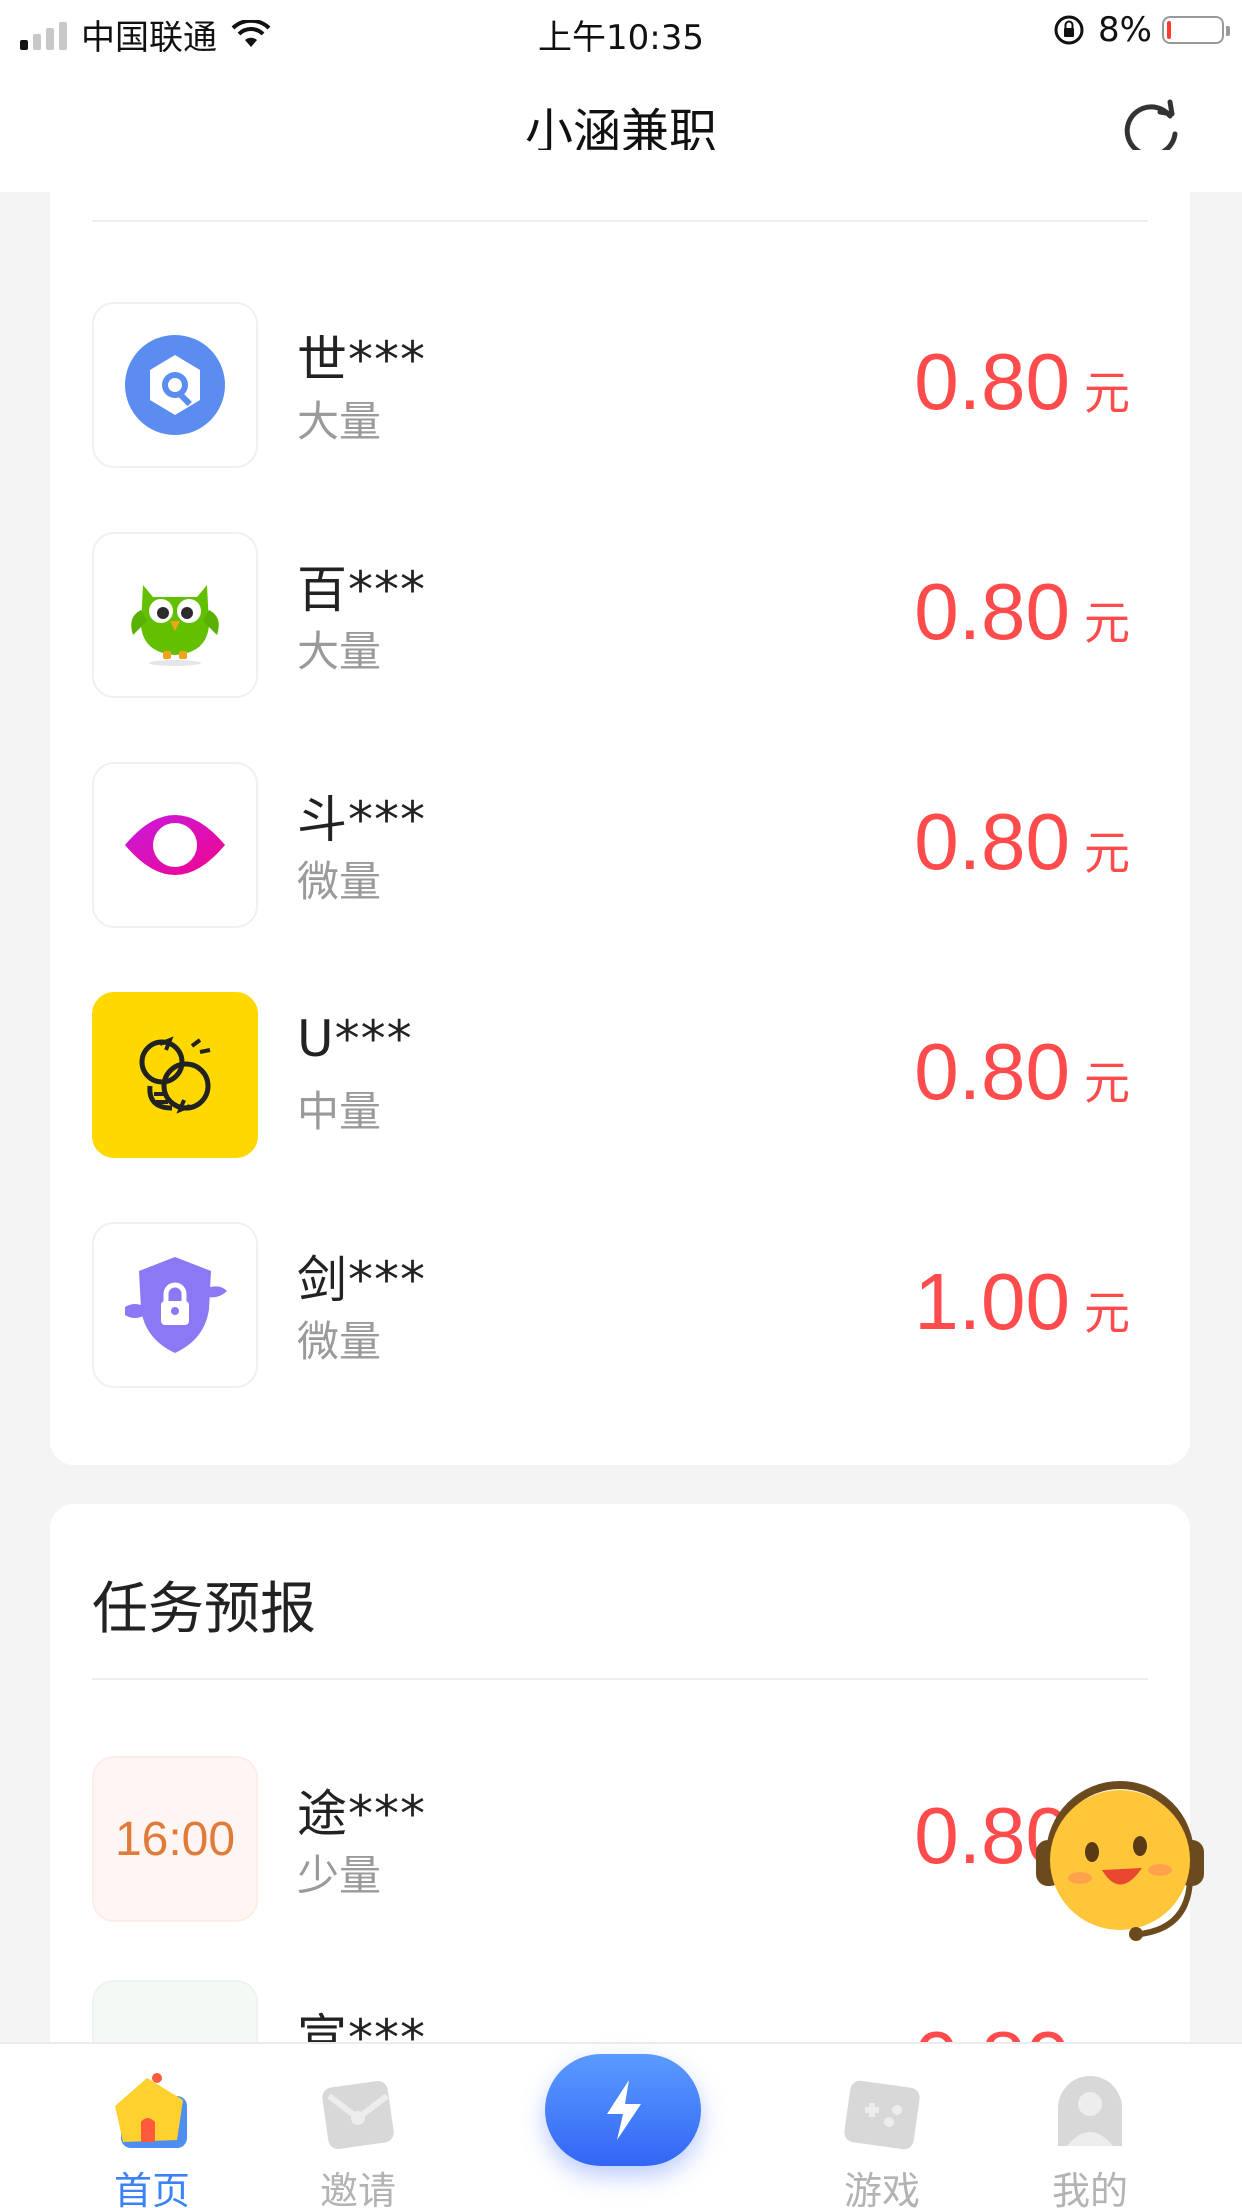 This screenshot has height=2208, width=1242. What do you see at coordinates (620, 1077) in the screenshot?
I see `task-row: U*** 中量 0.80 元` at bounding box center [620, 1077].